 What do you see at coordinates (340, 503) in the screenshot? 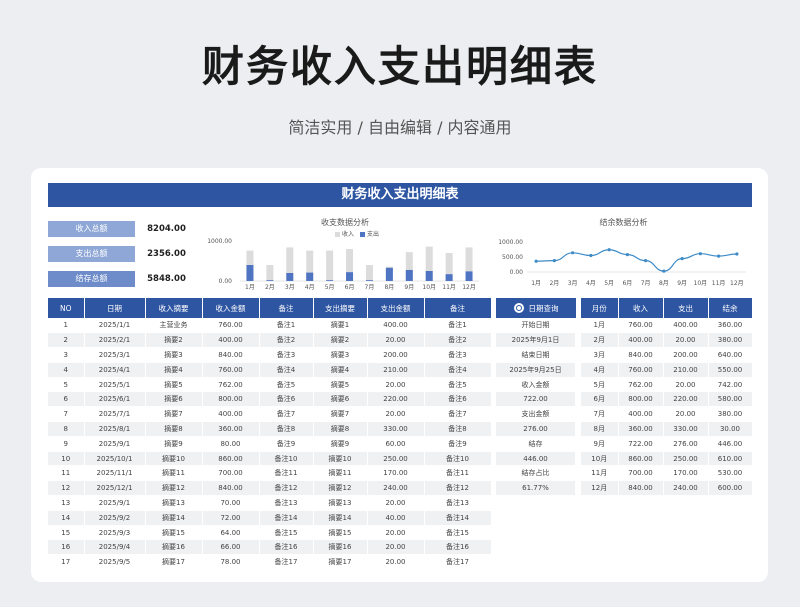
I see `table-cell: 摘要13` at bounding box center [340, 503].